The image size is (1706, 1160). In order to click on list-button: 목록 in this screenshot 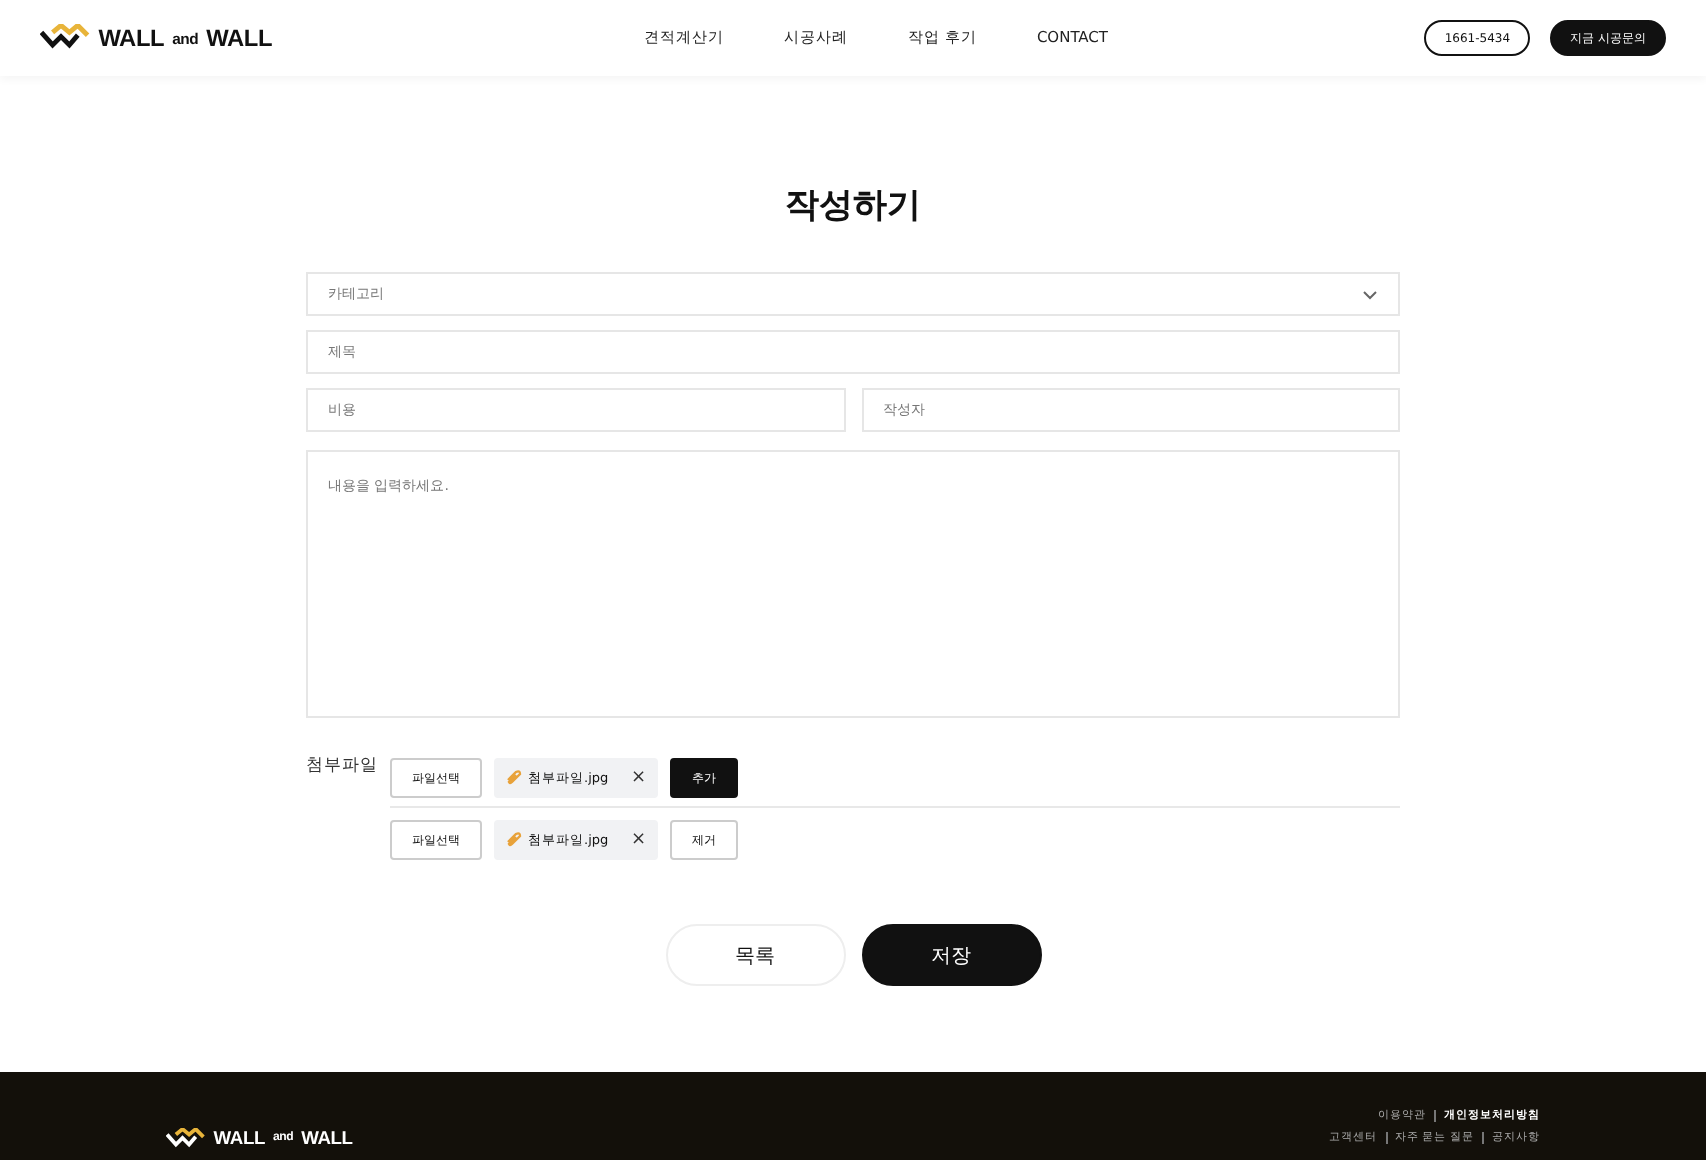, I will do `click(755, 955)`.